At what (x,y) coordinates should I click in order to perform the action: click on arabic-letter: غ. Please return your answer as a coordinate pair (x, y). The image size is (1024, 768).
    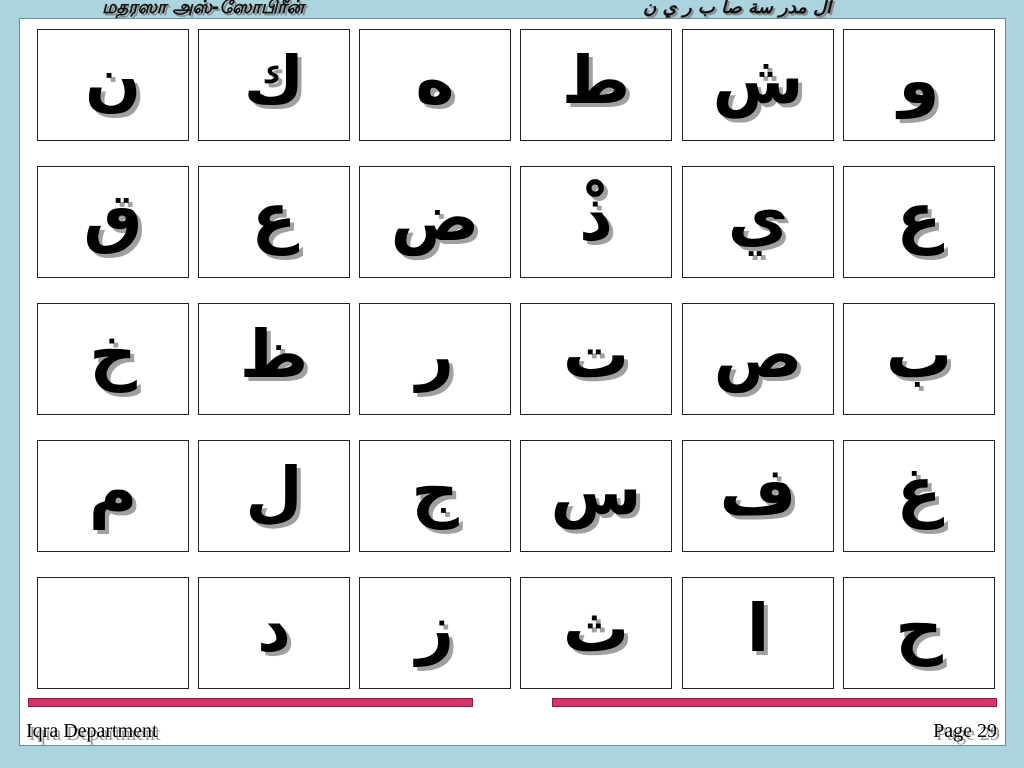
    Looking at the image, I should click on (919, 491).